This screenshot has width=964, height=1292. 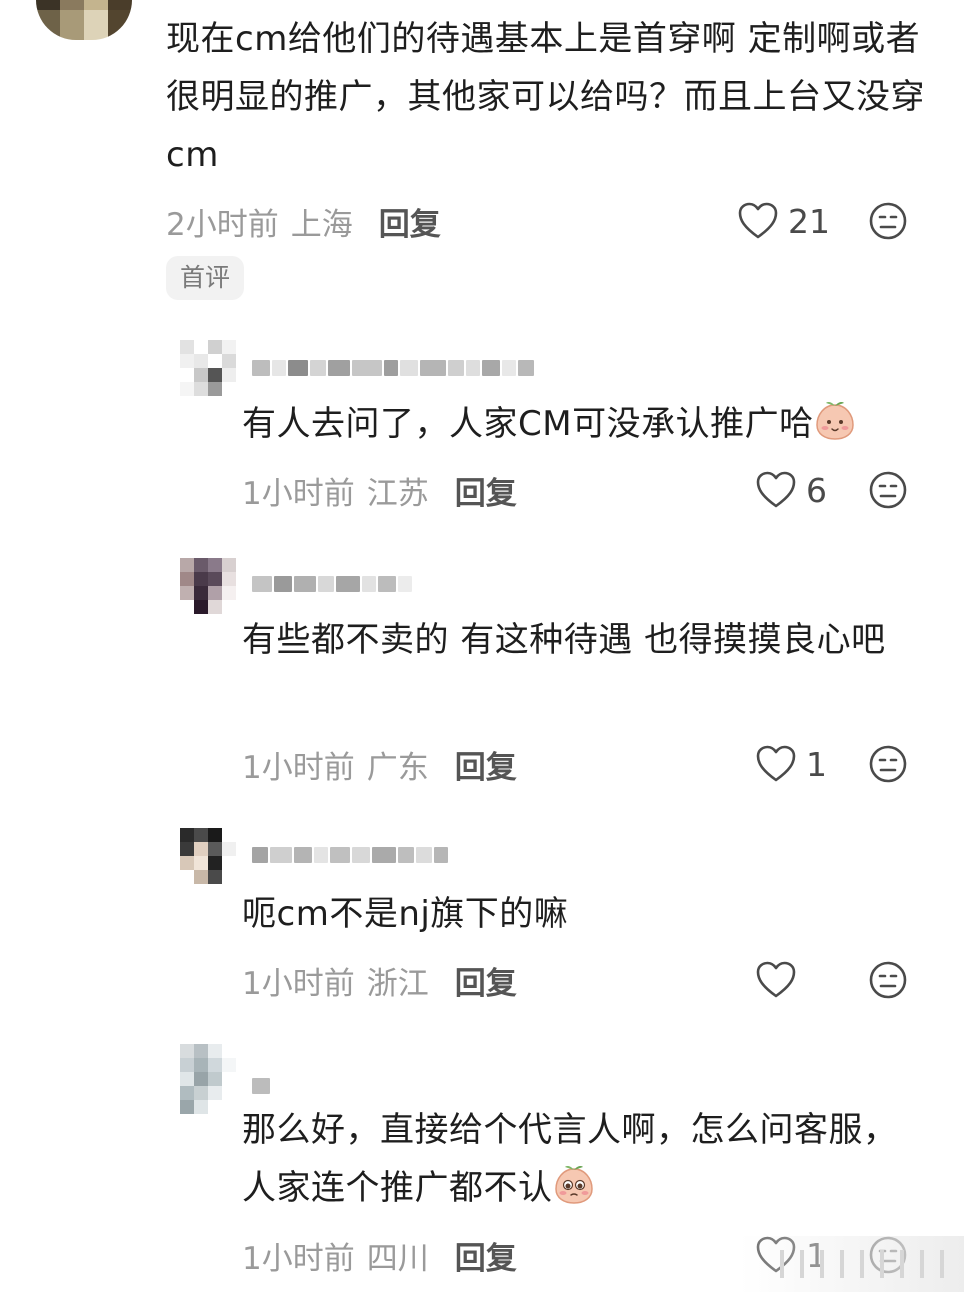 I want to click on comment-text: 有人去问了，人家CM可没承认推广哈, so click(x=582, y=424).